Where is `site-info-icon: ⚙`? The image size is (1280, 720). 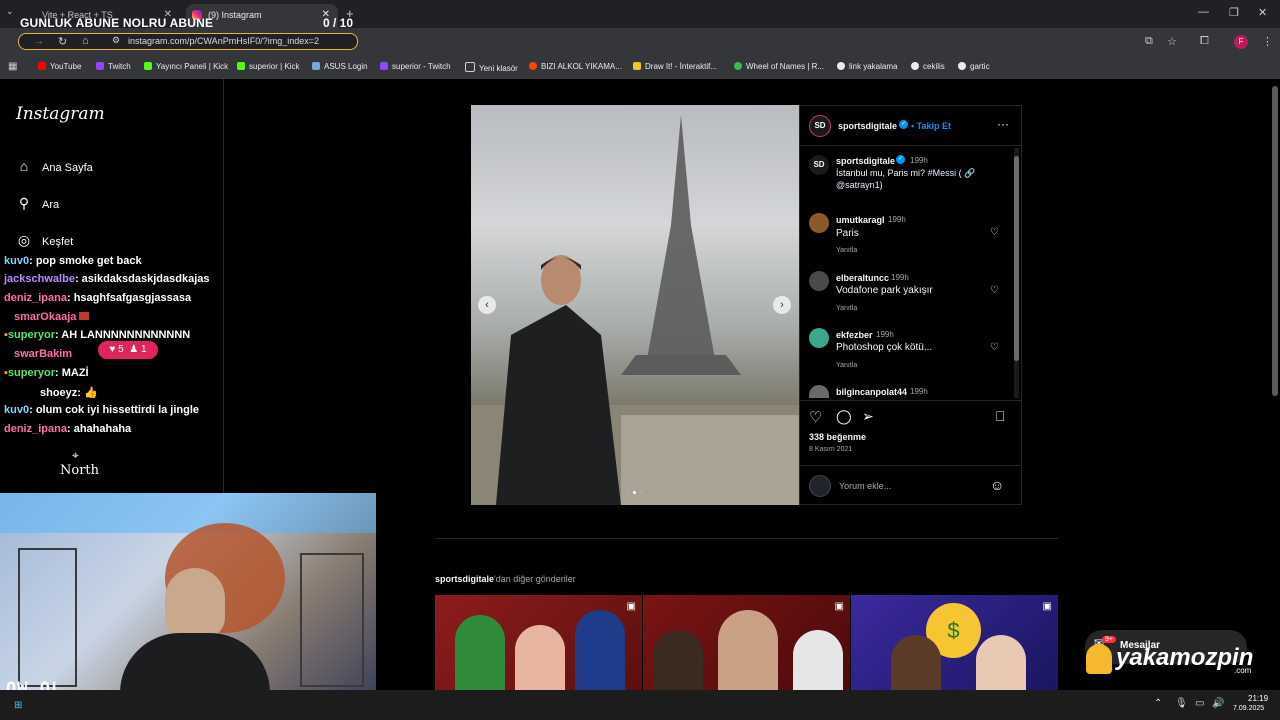 site-info-icon: ⚙ is located at coordinates (116, 40).